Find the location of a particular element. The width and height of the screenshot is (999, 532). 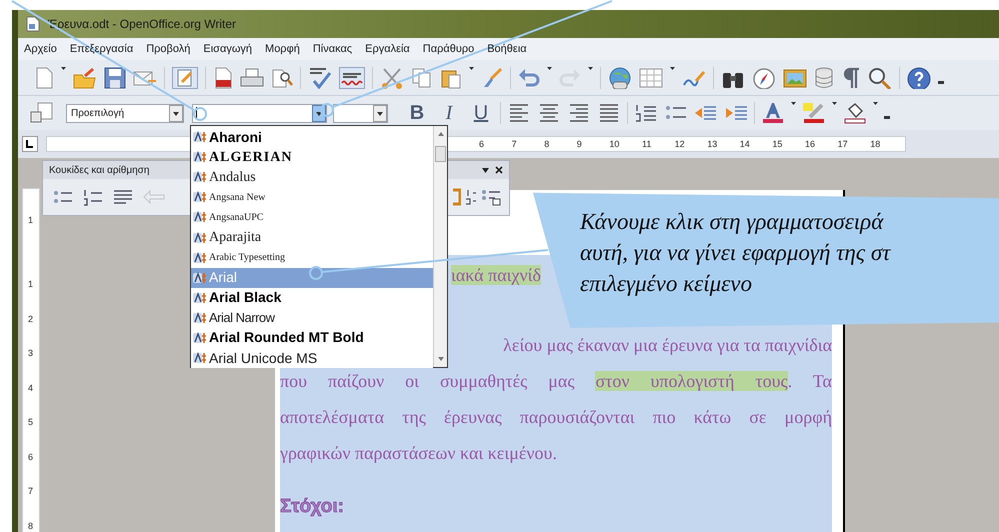

menu-item: Μορφή is located at coordinates (282, 49).